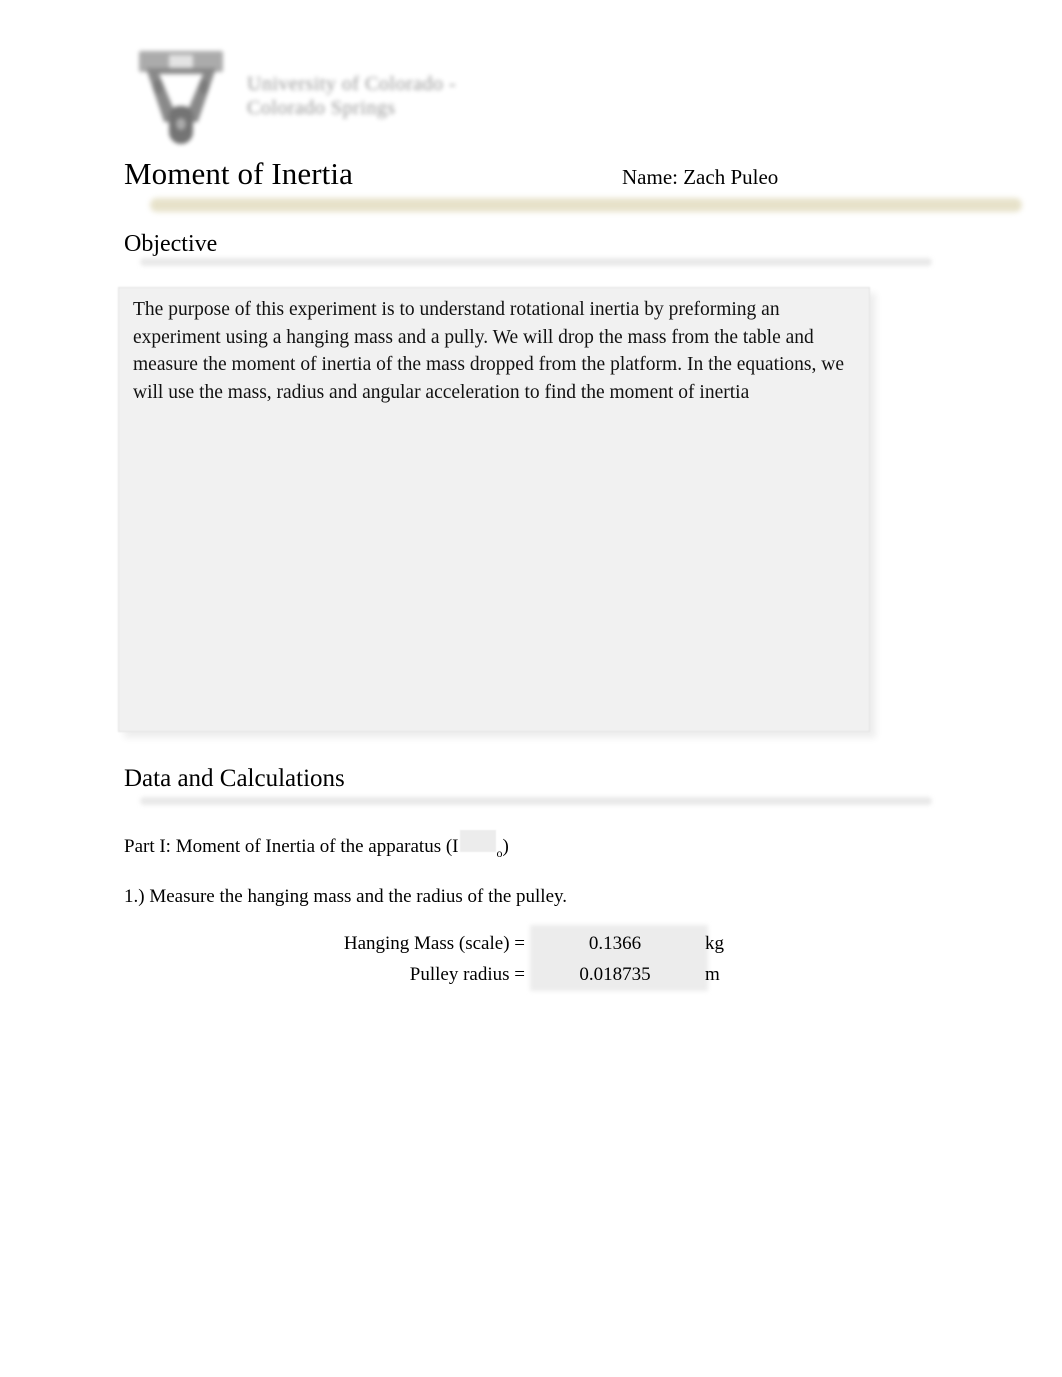  I want to click on pulley-radius-unit: m, so click(712, 974).